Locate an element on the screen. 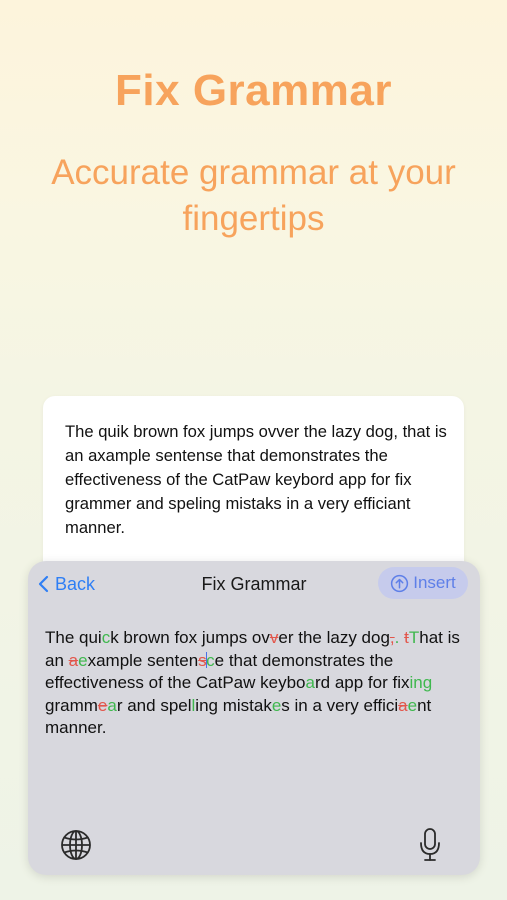  back-button: Back is located at coordinates (66, 584).